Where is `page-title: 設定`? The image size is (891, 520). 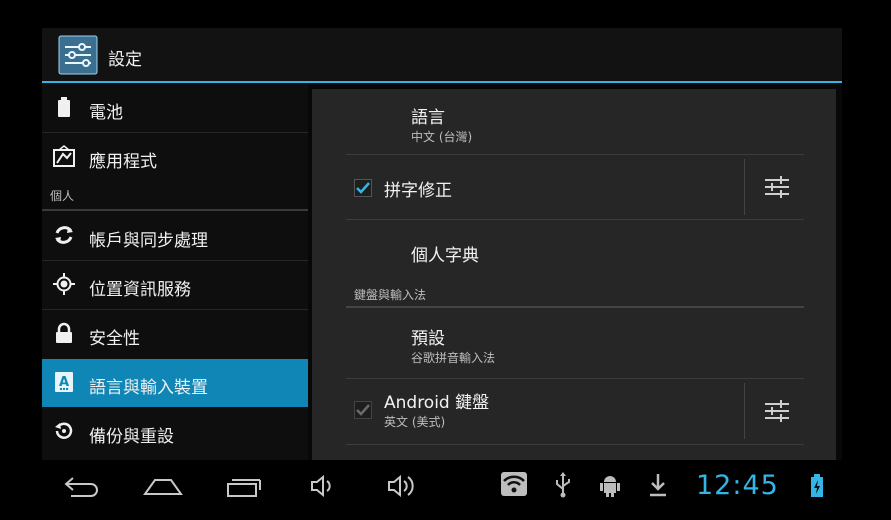 page-title: 設定 is located at coordinates (125, 60).